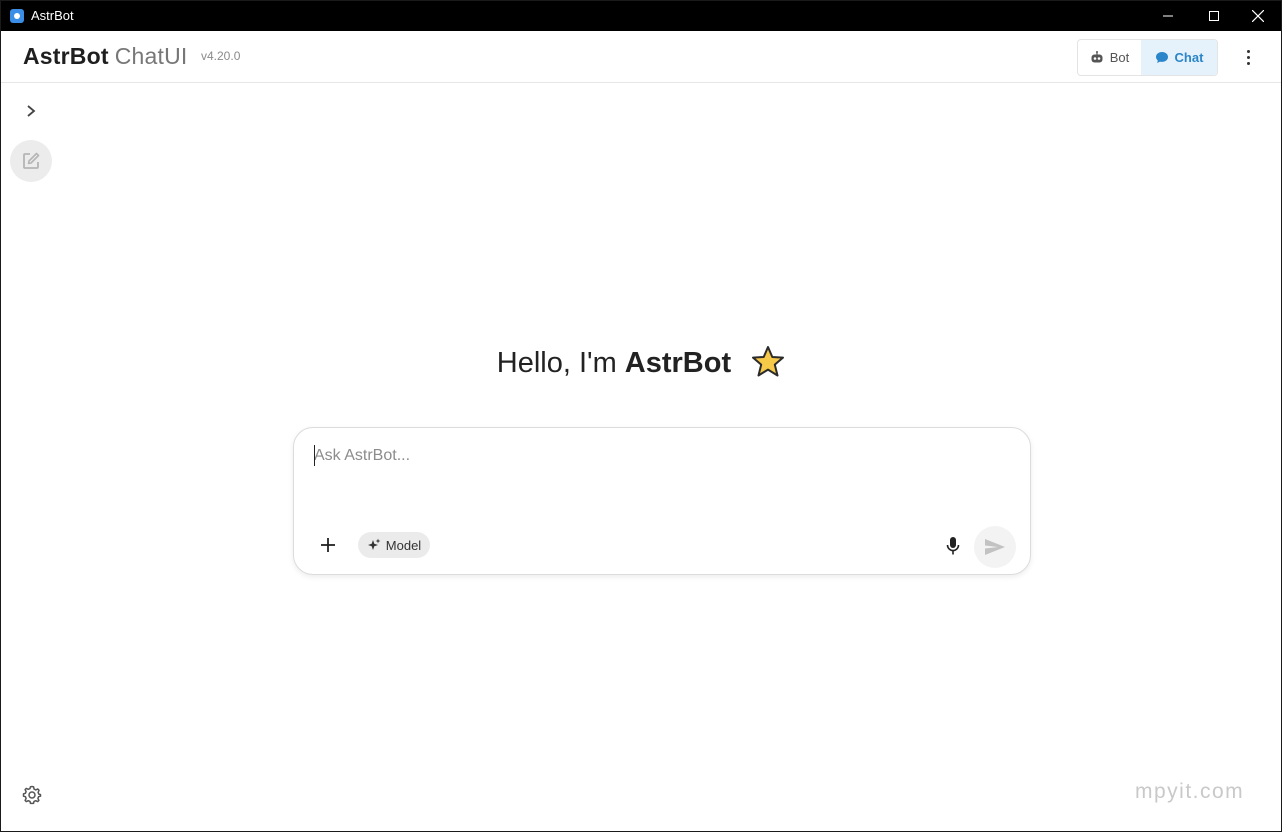  I want to click on maximize-button, so click(1214, 16).